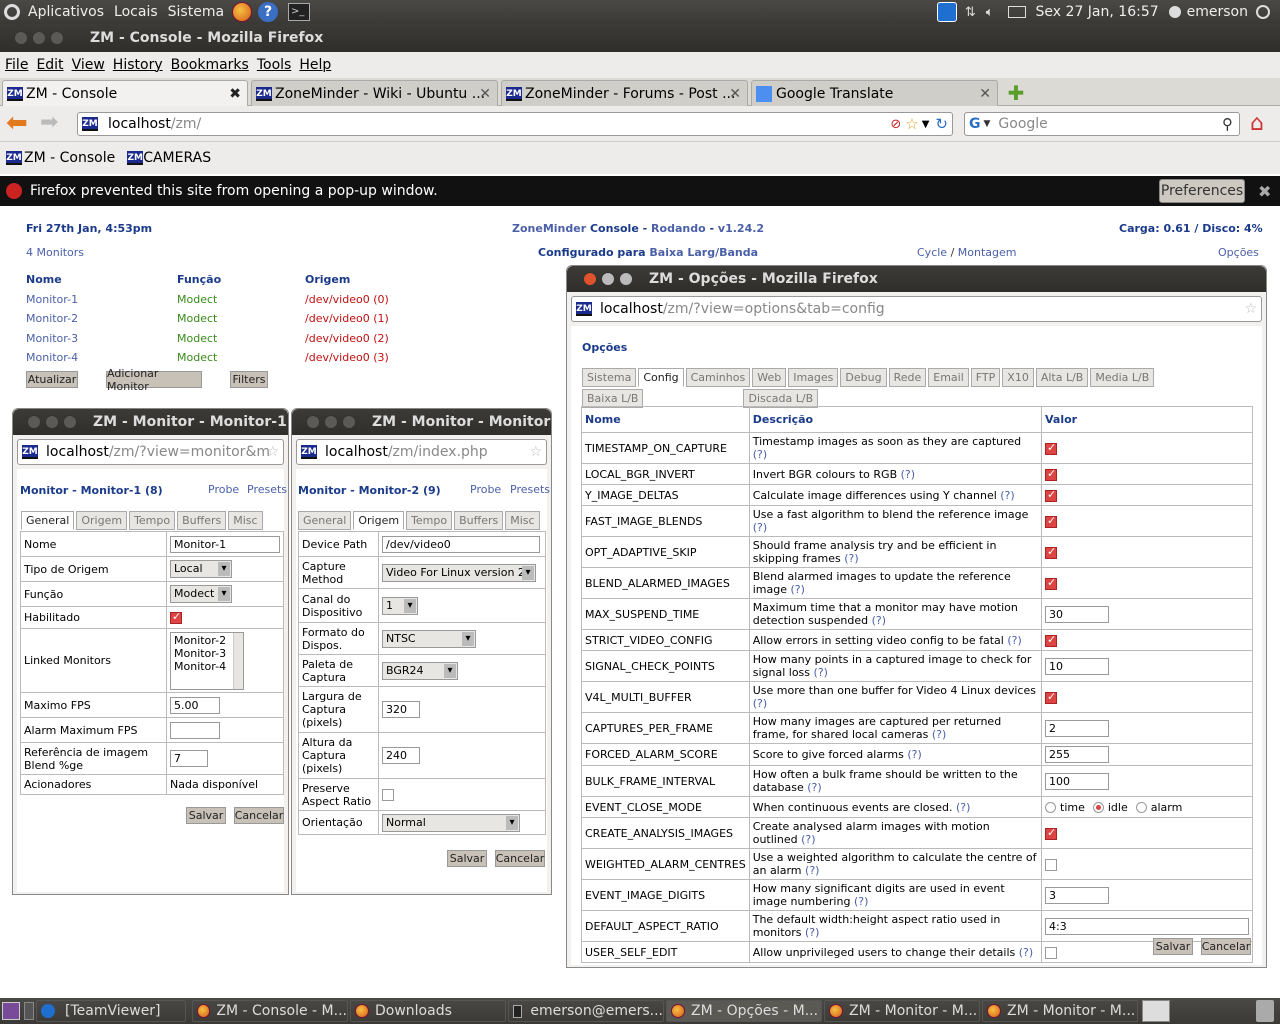 The height and width of the screenshot is (1024, 1280). What do you see at coordinates (1102, 124) in the screenshot?
I see `search-bar: G ▼ Google ⚲` at bounding box center [1102, 124].